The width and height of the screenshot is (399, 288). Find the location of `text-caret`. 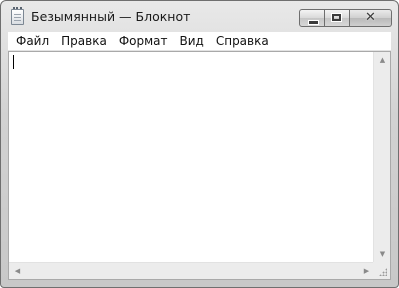

text-caret is located at coordinates (13, 62).